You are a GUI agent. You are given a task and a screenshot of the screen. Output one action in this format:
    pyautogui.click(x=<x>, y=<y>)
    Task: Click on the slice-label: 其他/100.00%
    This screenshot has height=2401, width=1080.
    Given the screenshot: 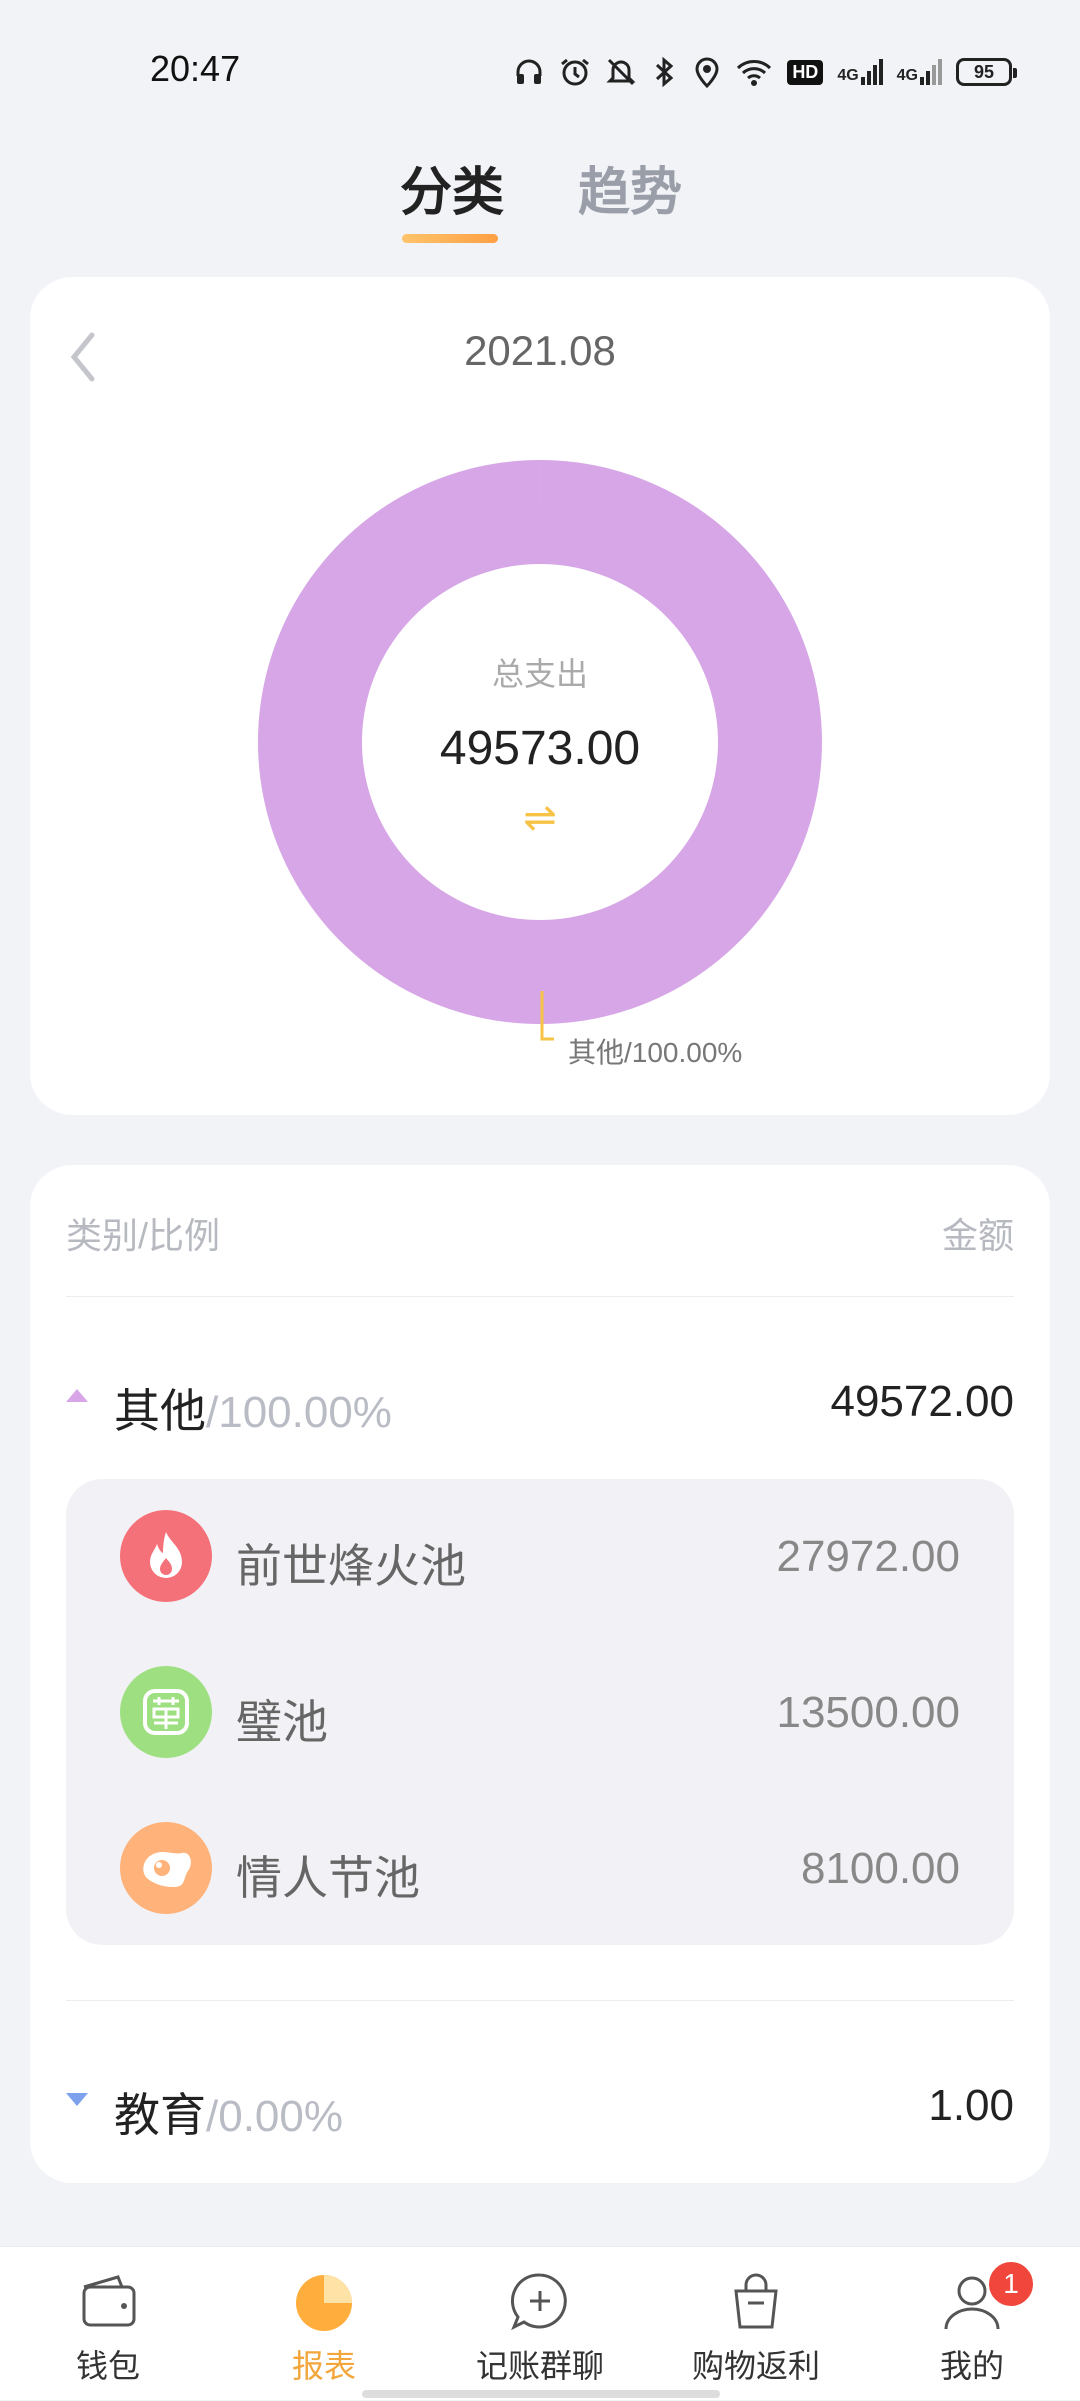 What is the action you would take?
    pyautogui.click(x=655, y=1052)
    